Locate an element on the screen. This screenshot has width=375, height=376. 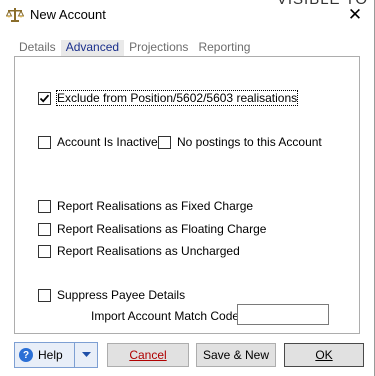
suppress-payee-checkbox: Suppress Payee Details is located at coordinates (111, 295).